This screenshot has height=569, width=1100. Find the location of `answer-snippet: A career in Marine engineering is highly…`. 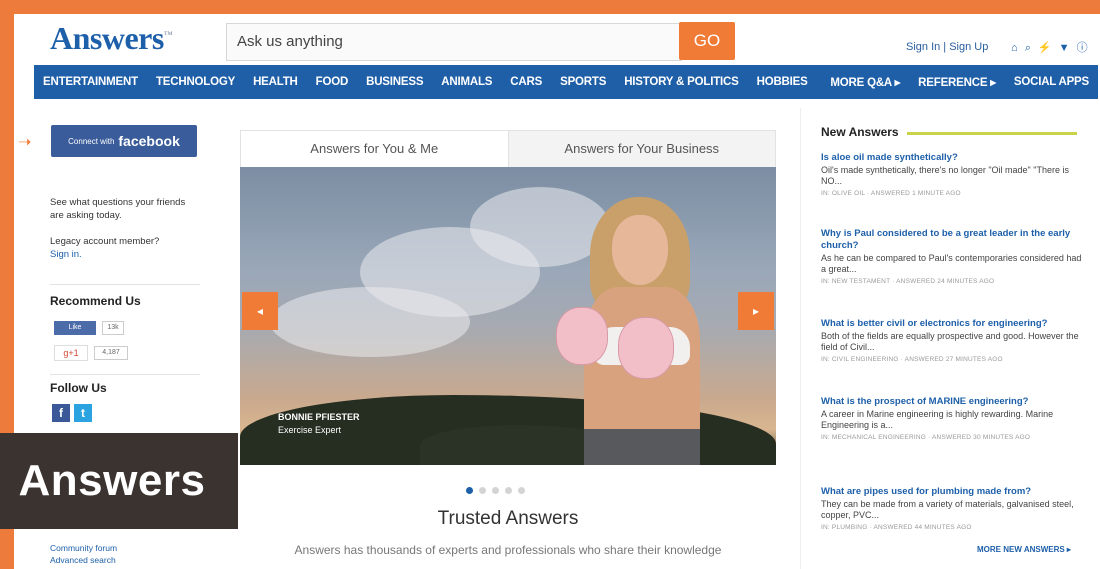

answer-snippet: A career in Marine engineering is highly… is located at coordinates (937, 419).